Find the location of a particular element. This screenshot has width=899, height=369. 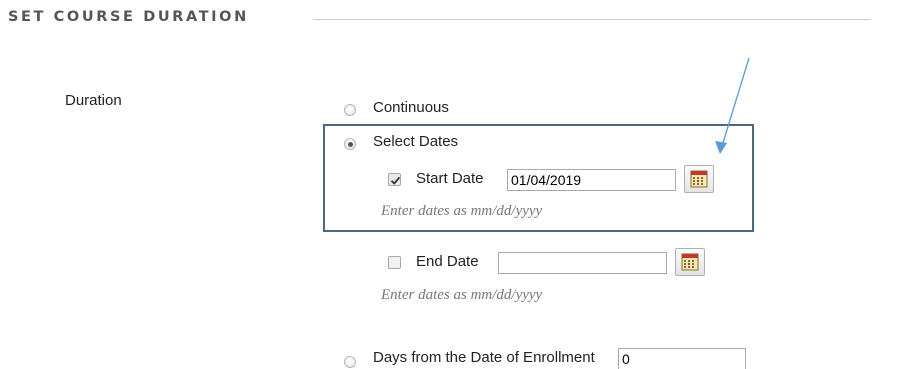

end-date-input is located at coordinates (582, 263).